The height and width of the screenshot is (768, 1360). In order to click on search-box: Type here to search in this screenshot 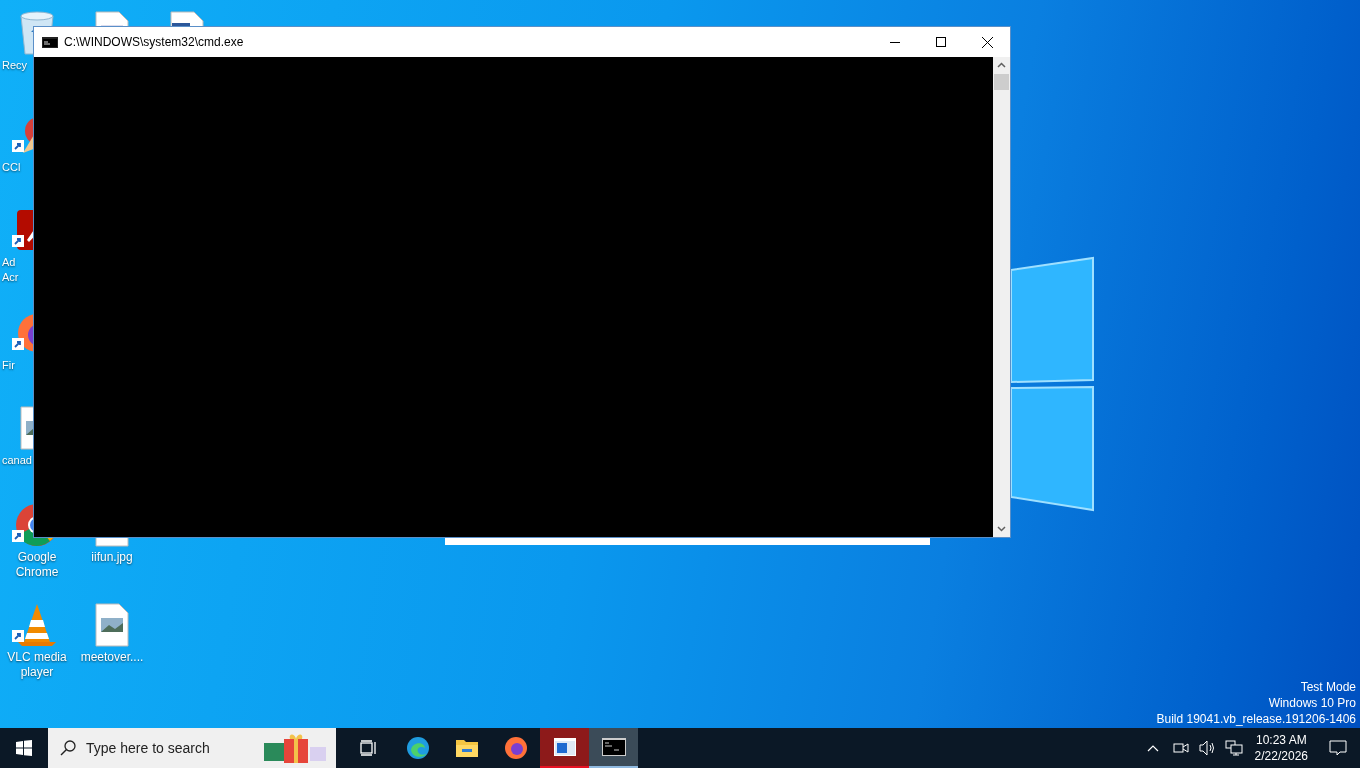, I will do `click(192, 748)`.